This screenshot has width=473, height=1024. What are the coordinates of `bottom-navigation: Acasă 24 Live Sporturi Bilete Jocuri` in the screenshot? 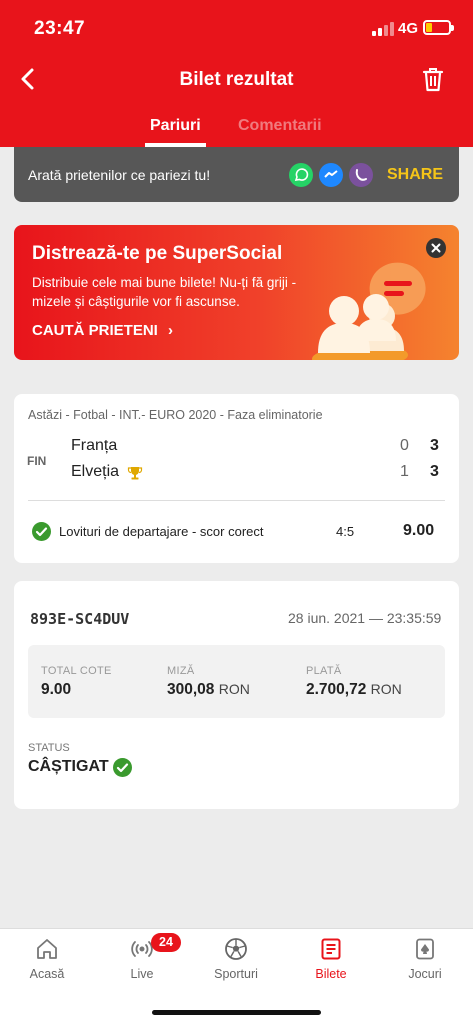 It's located at (236, 976).